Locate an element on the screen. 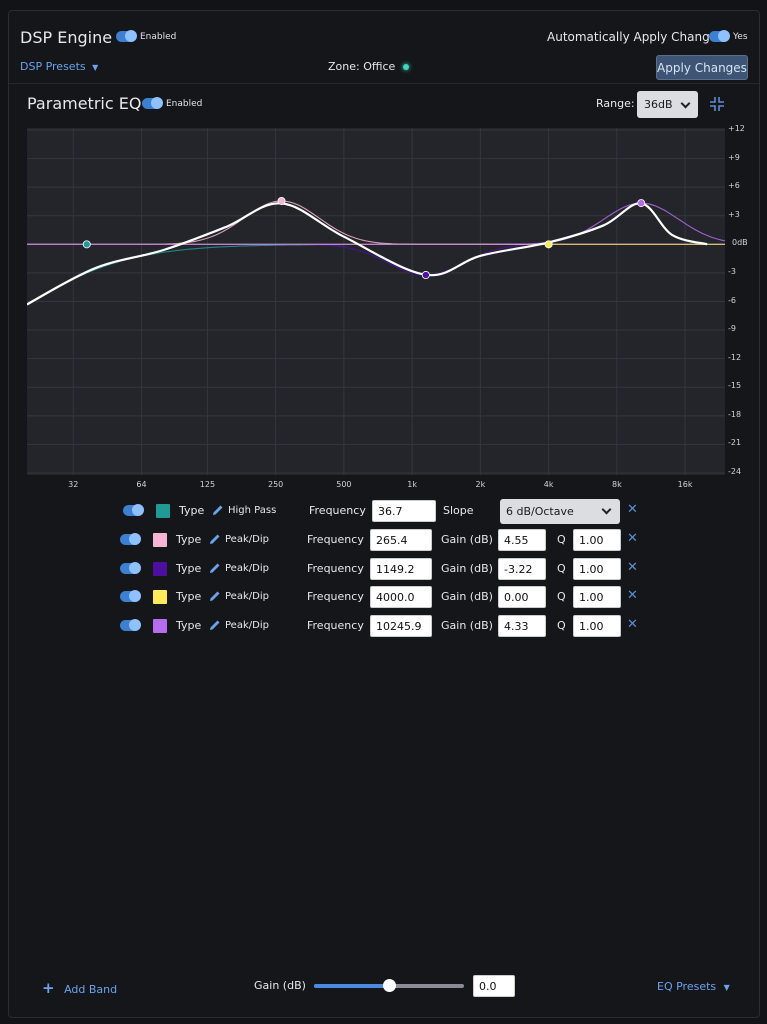 The image size is (767, 1024). gain-input: 4.33 is located at coordinates (522, 626).